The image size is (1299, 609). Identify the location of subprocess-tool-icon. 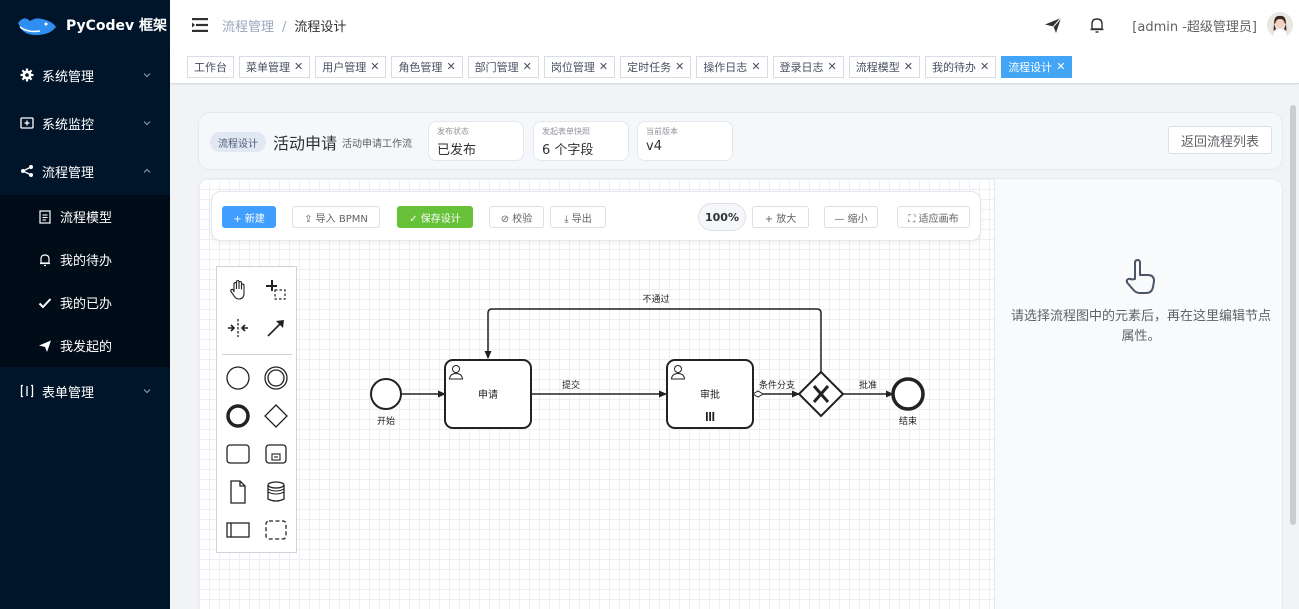
(276, 454).